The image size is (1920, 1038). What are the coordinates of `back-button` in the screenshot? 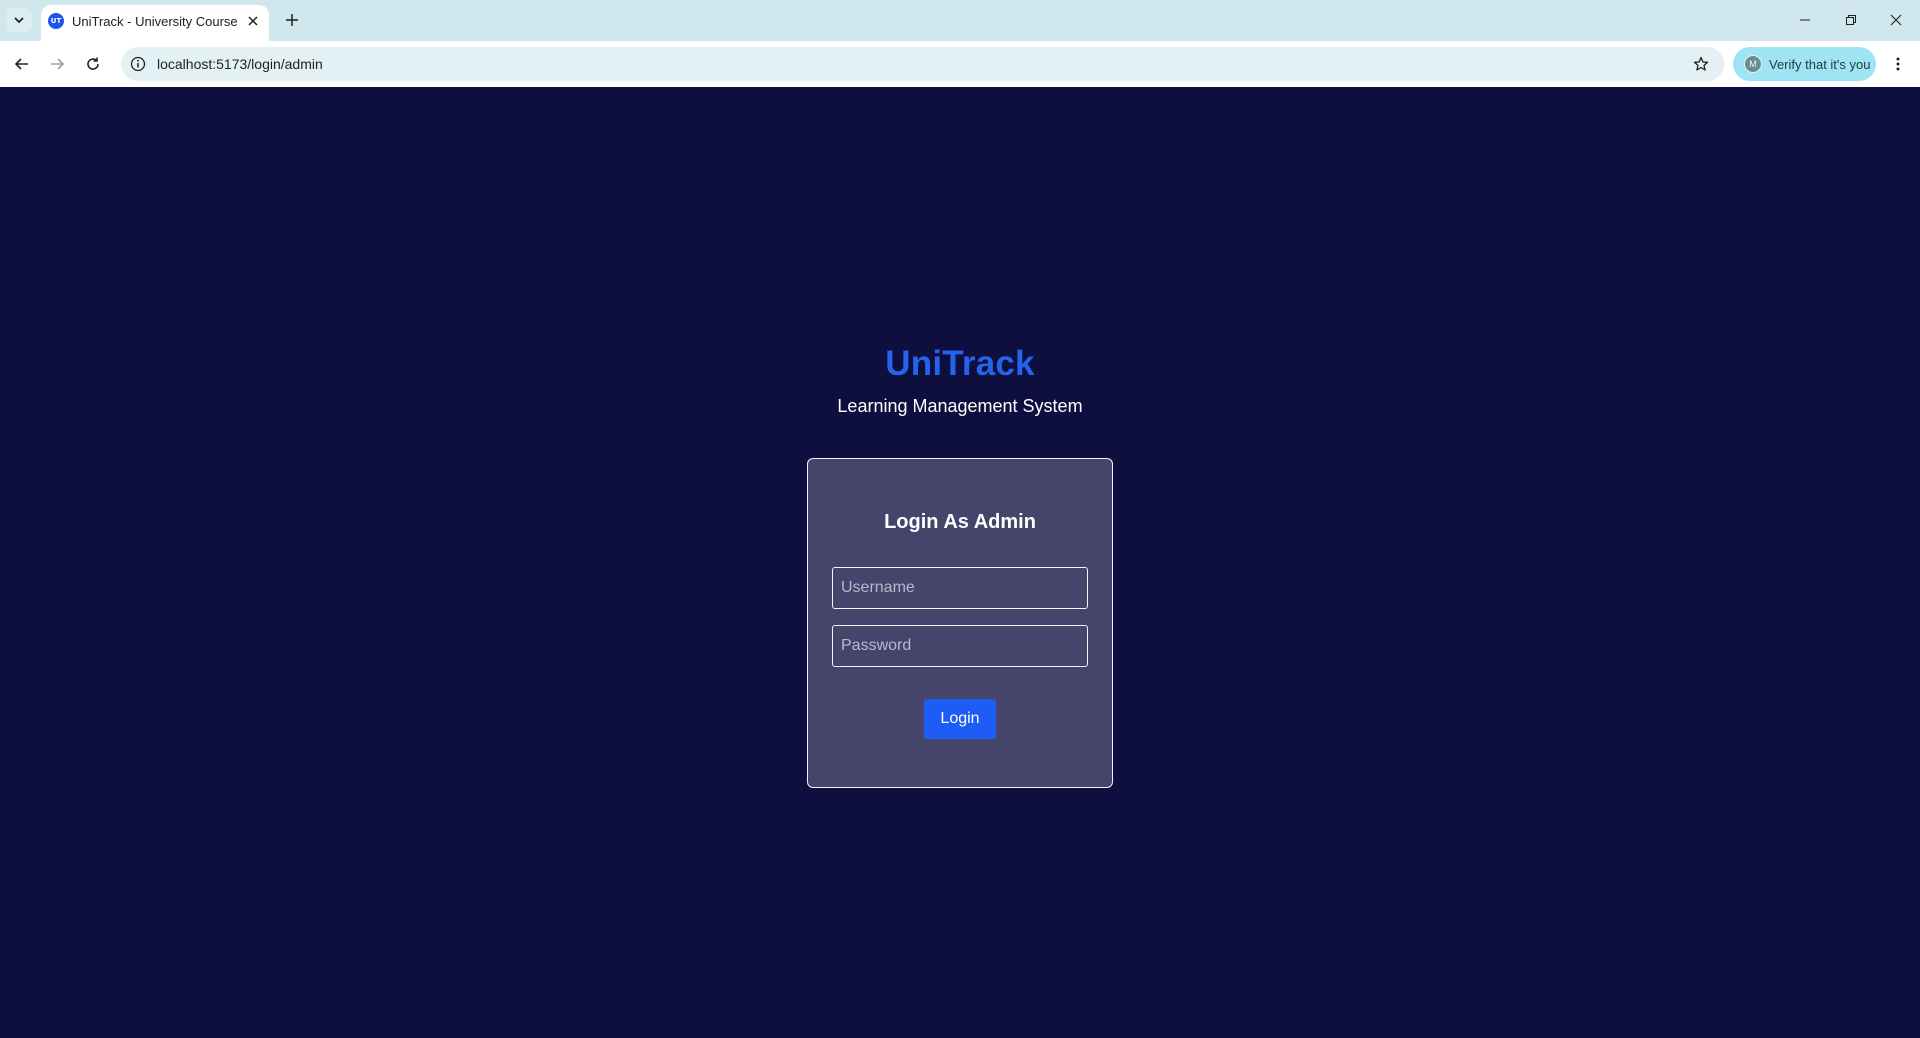 It's located at (22, 64).